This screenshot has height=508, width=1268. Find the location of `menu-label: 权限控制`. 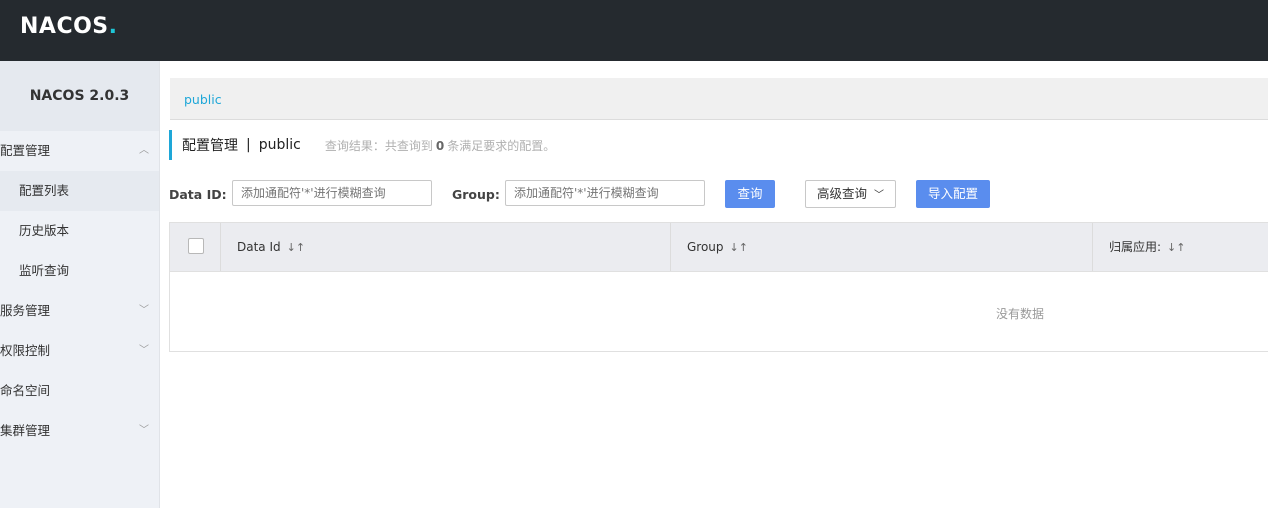

menu-label: 权限控制 is located at coordinates (25, 350).